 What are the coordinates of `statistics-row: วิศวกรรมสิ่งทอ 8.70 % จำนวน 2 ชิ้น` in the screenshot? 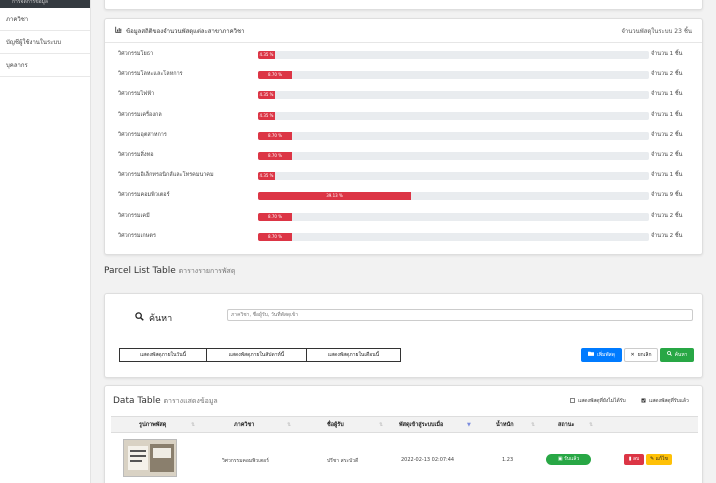 It's located at (404, 155).